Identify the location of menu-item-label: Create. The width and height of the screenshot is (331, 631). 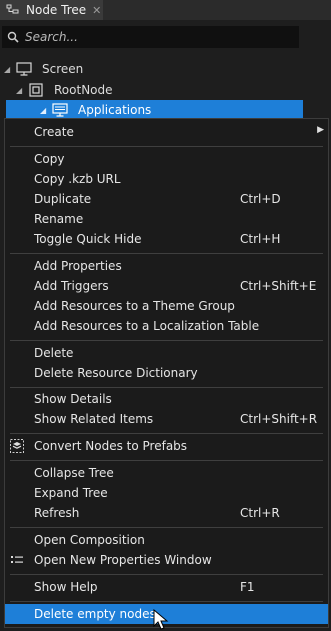
(54, 132).